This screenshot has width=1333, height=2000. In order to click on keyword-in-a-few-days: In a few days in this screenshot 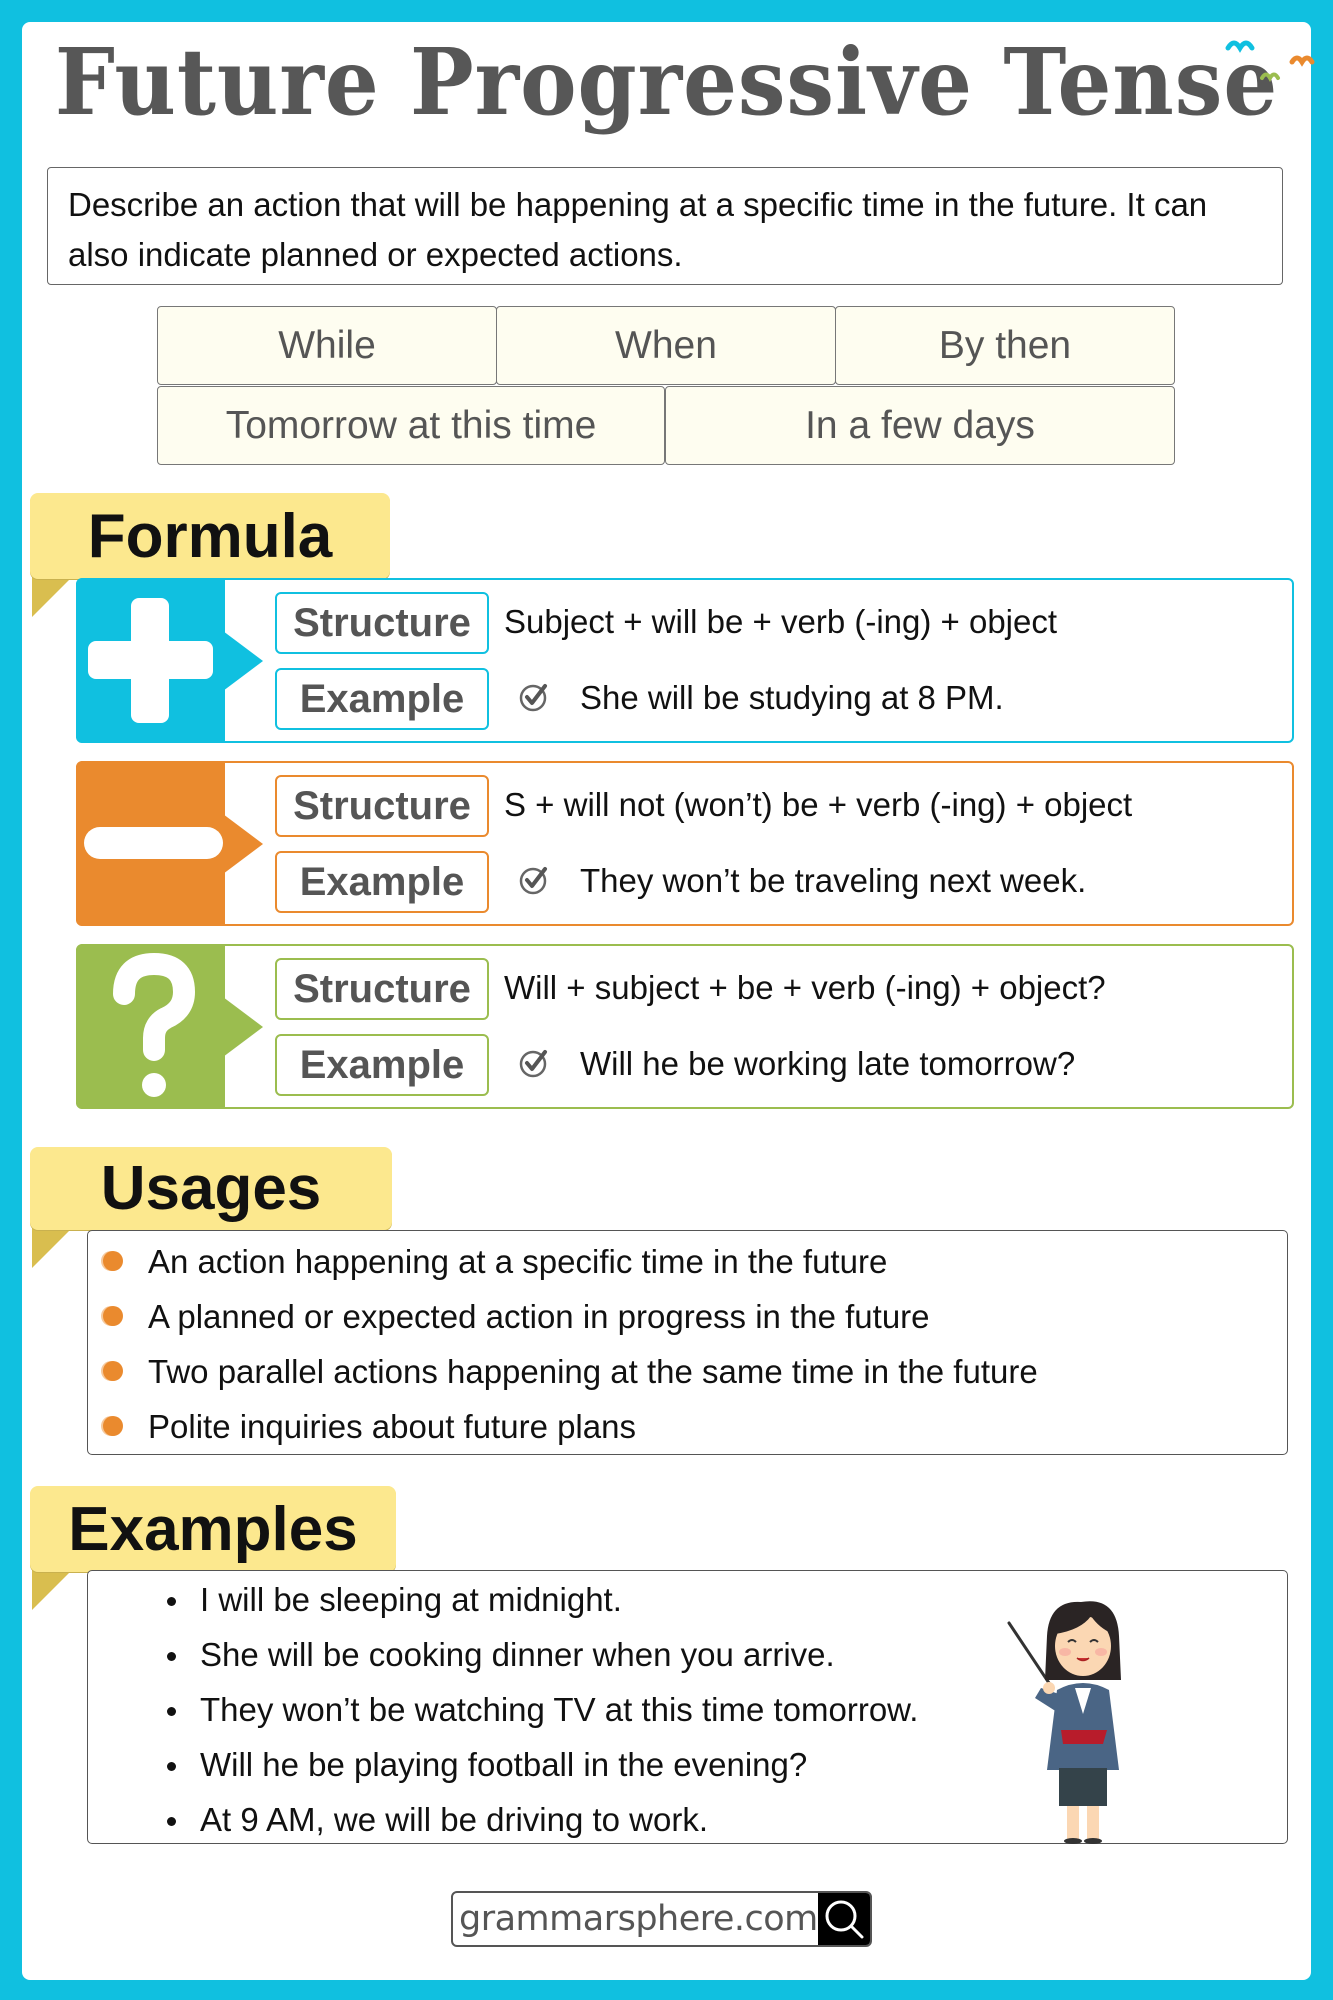, I will do `click(920, 425)`.